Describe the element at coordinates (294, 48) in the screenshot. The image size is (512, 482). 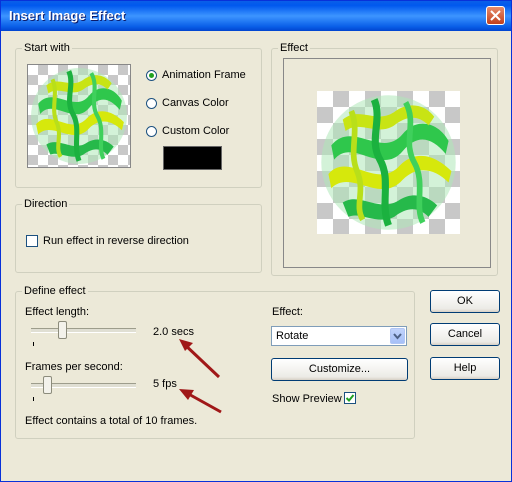
I see `effect-preview-legend: Effect` at that location.